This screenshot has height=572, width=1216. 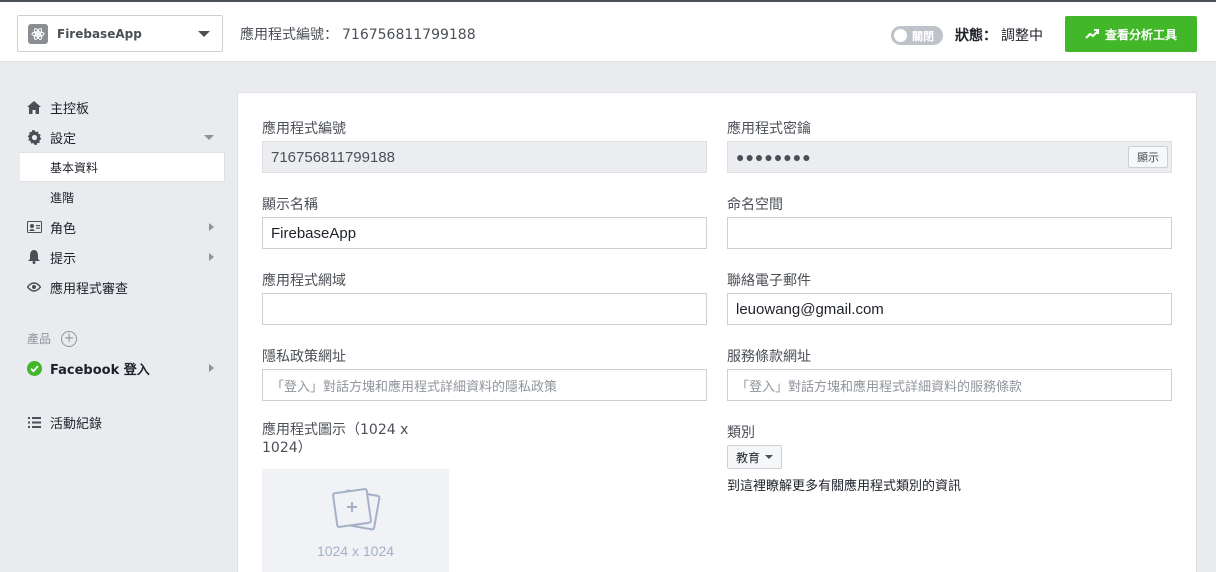 I want to click on app-secret-field-label: 應用程式密鑰, so click(x=769, y=129).